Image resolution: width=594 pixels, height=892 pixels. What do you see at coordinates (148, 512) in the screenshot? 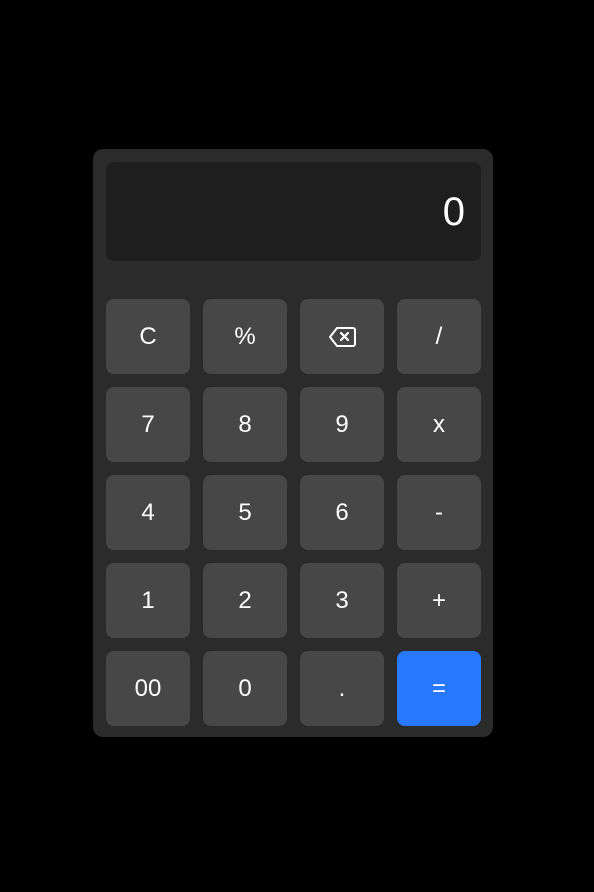
I see `digit-4-button: 4` at bounding box center [148, 512].